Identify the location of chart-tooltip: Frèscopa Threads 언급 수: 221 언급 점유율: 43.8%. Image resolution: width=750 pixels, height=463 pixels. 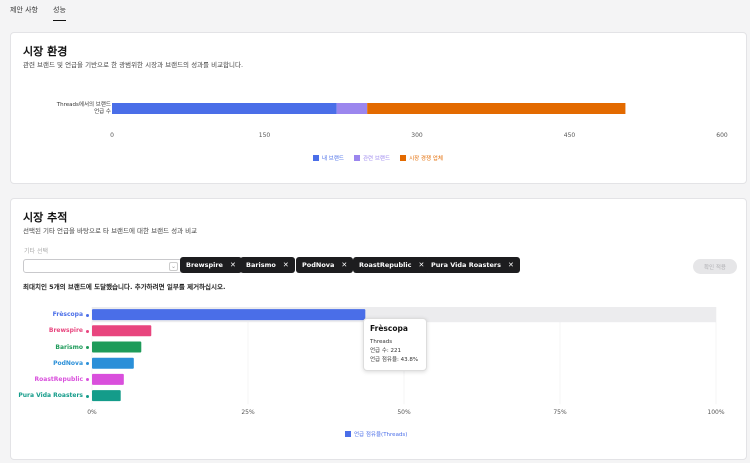
(395, 344).